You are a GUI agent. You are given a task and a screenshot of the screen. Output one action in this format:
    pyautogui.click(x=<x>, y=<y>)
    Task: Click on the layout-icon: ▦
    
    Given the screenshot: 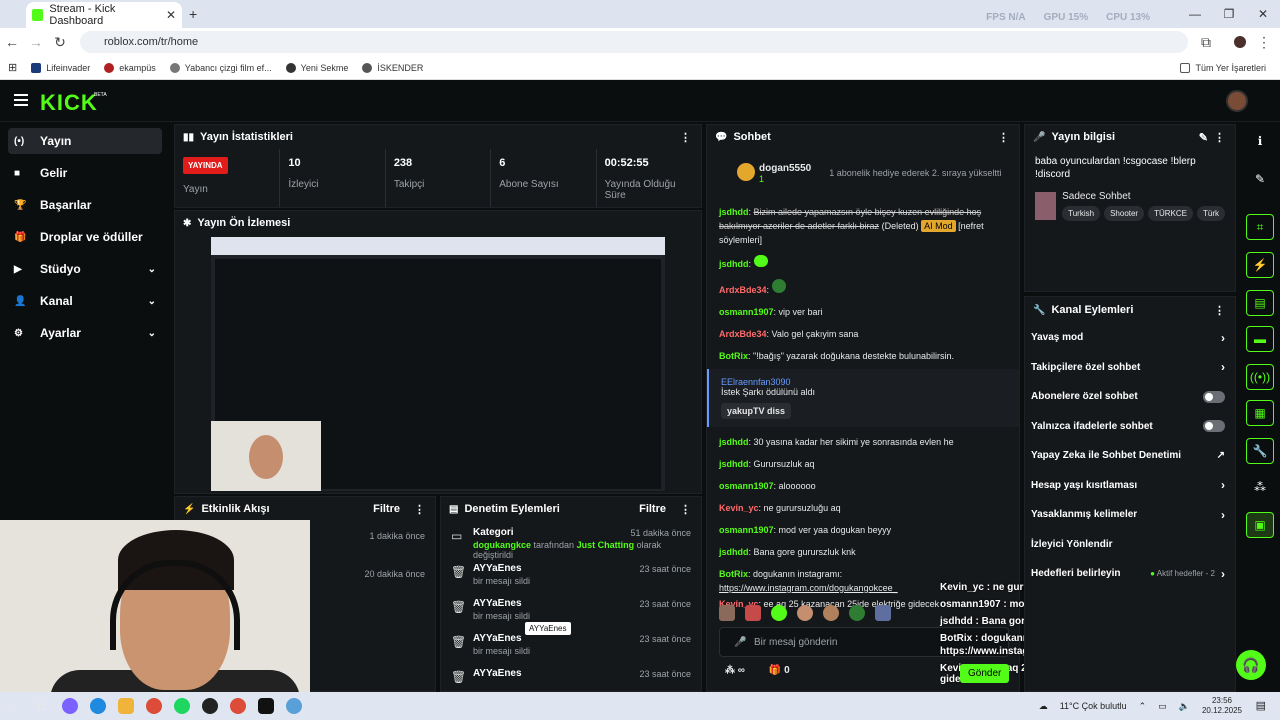 What is the action you would take?
    pyautogui.click(x=1260, y=413)
    